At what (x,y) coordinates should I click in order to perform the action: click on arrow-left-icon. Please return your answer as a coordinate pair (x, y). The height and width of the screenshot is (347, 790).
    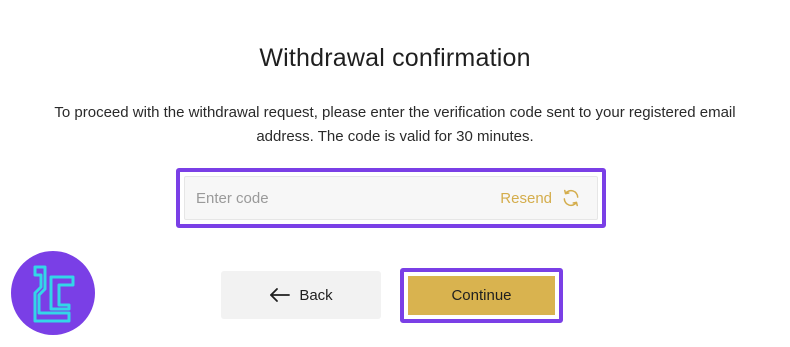
    Looking at the image, I should click on (280, 295).